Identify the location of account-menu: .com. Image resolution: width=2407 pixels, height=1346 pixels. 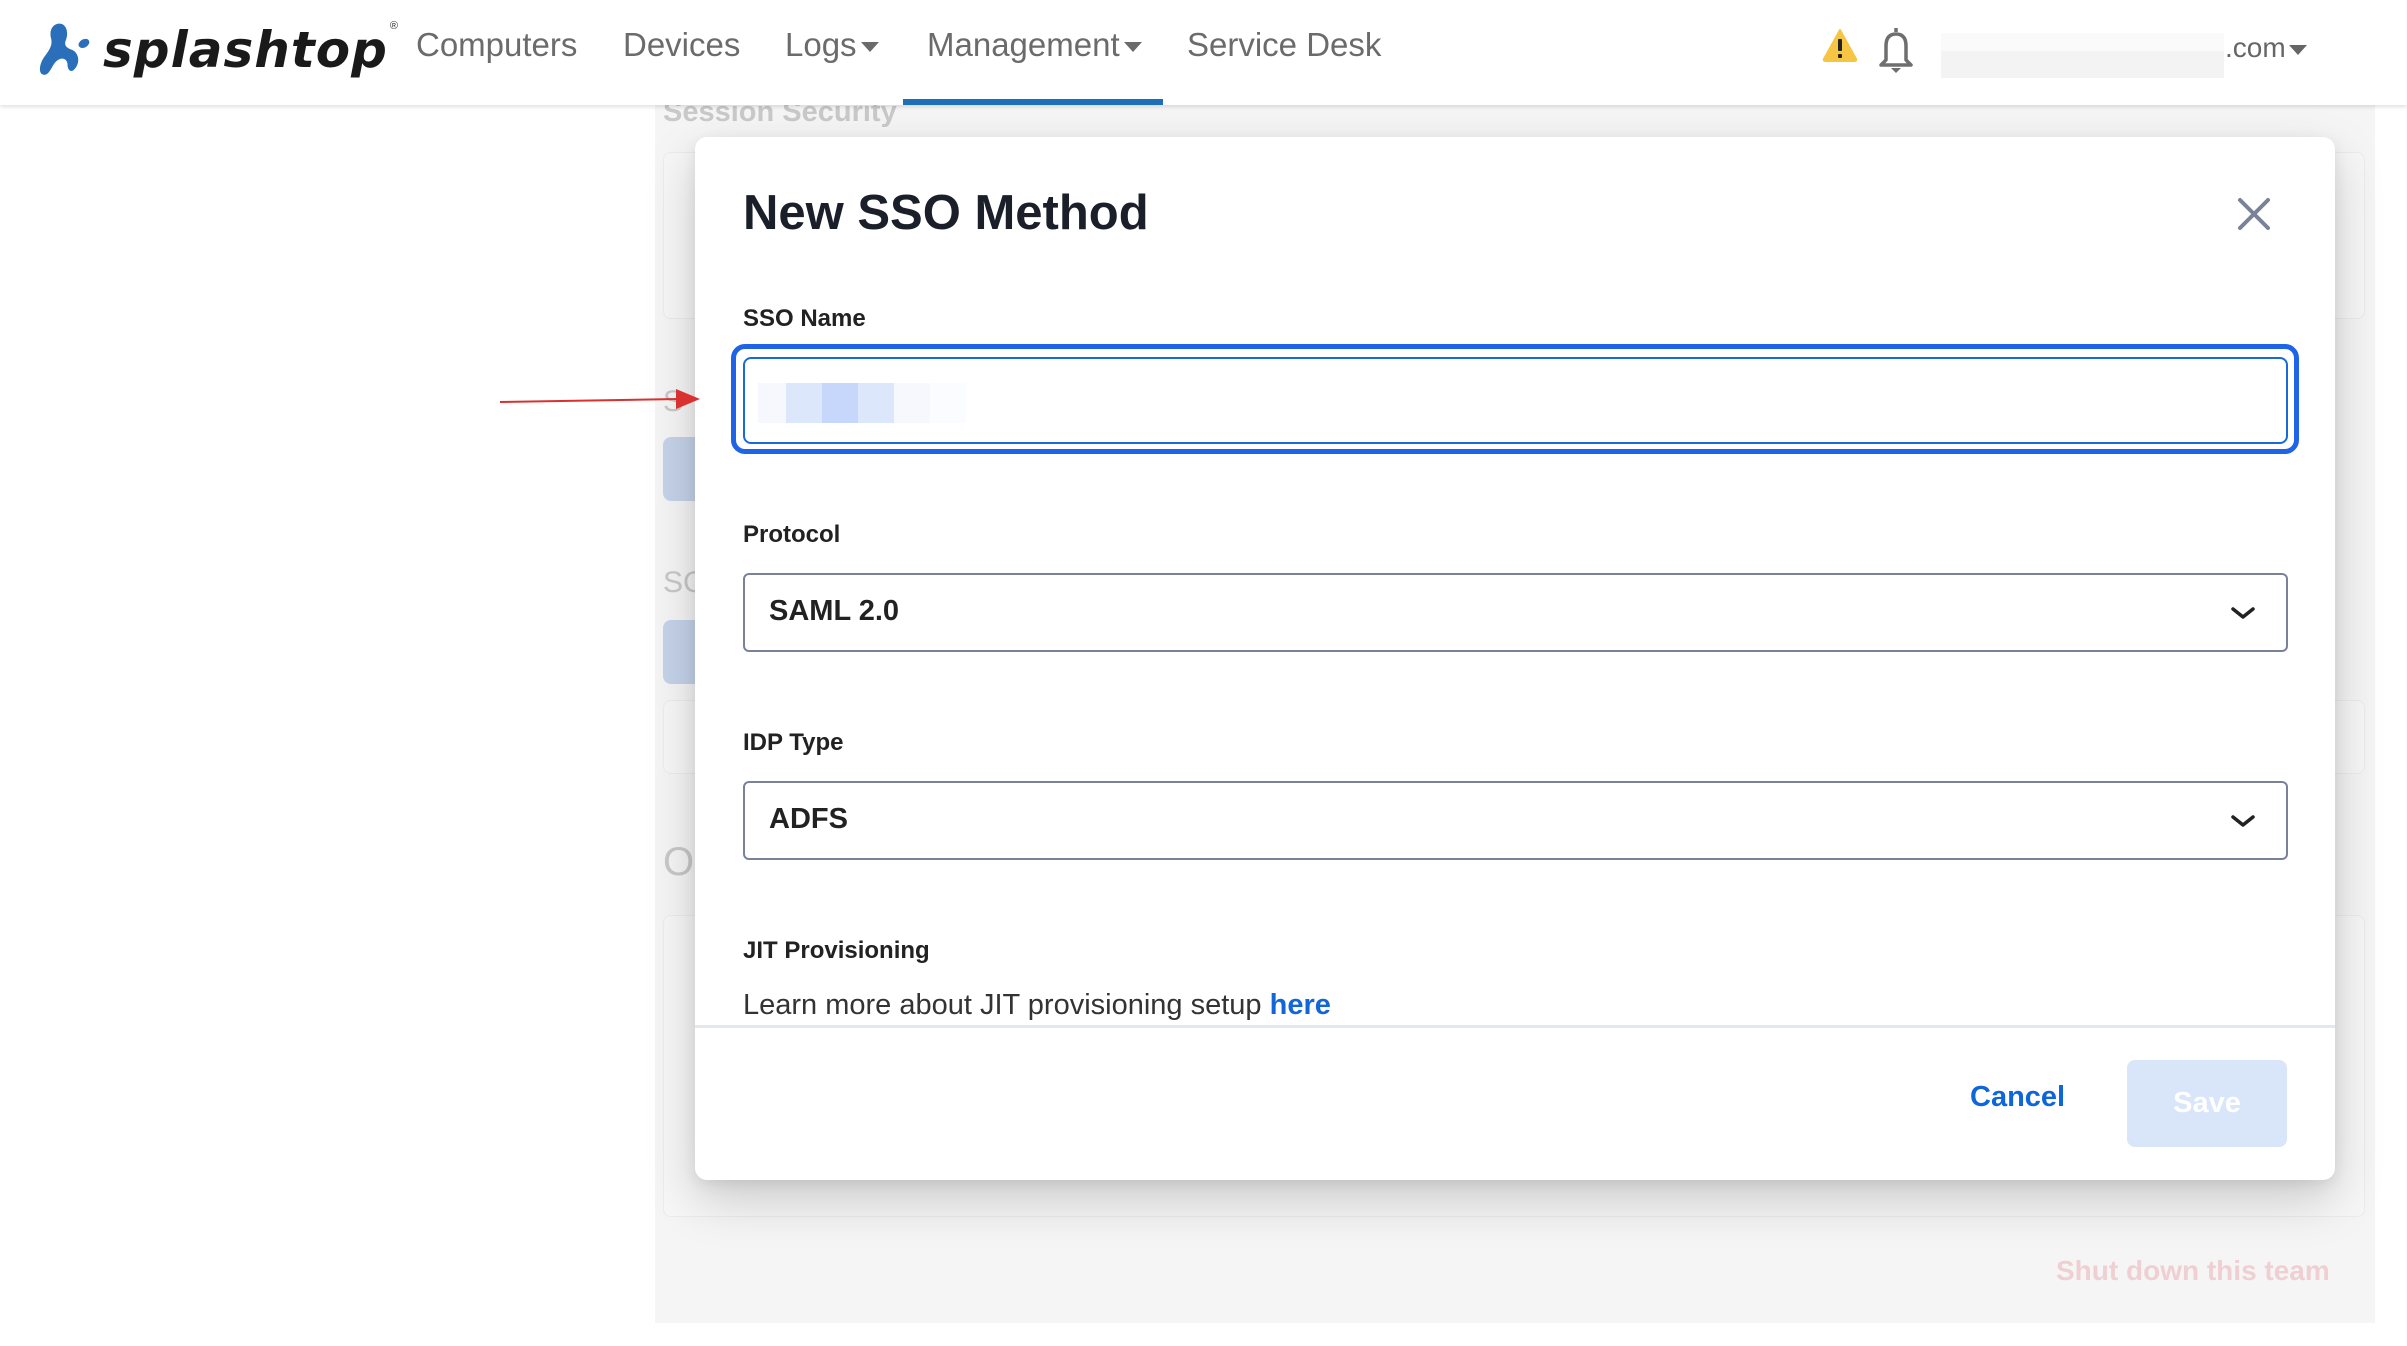
(2266, 48).